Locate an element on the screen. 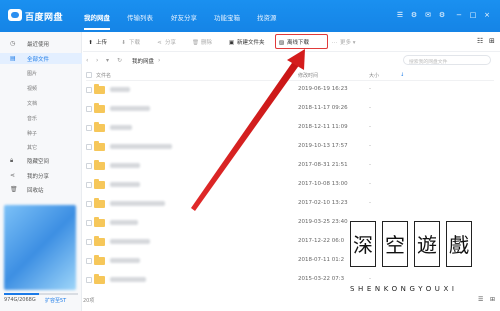 The image size is (500, 311). annotation-arrow is located at coordinates (248, 130).